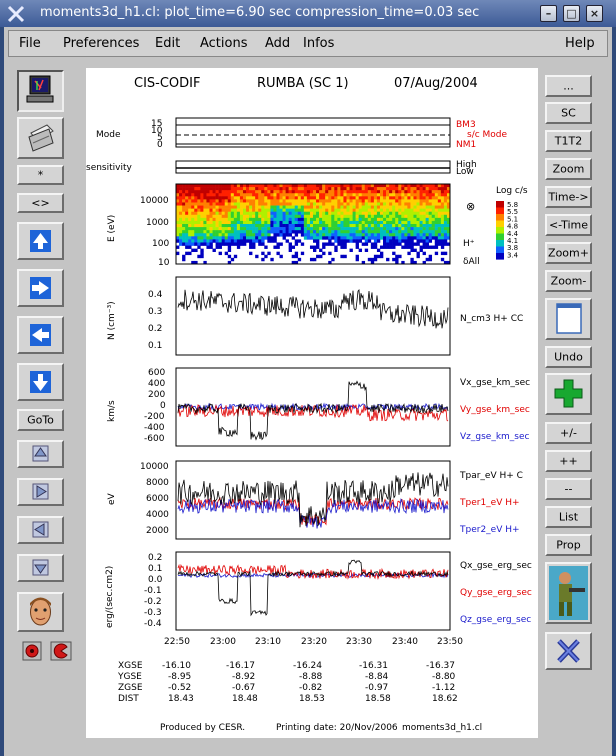  I want to click on window-button, so click(568, 319).